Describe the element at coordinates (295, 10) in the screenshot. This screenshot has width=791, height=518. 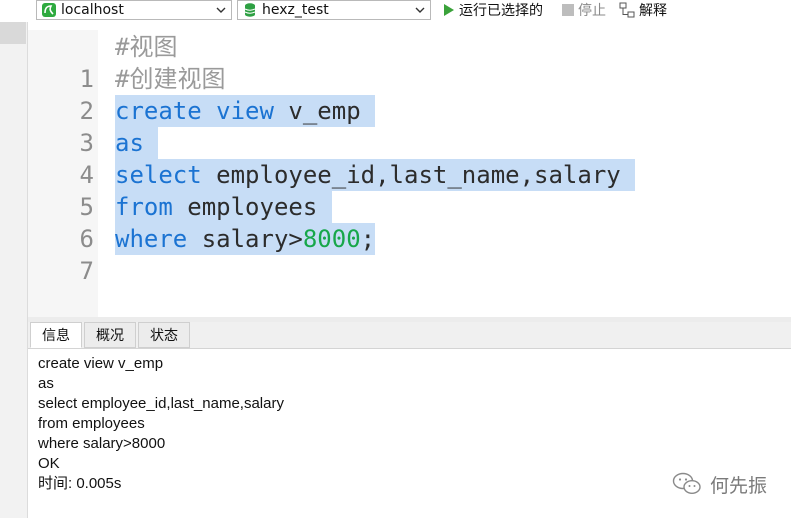
I see `database-label: hexz_test` at that location.